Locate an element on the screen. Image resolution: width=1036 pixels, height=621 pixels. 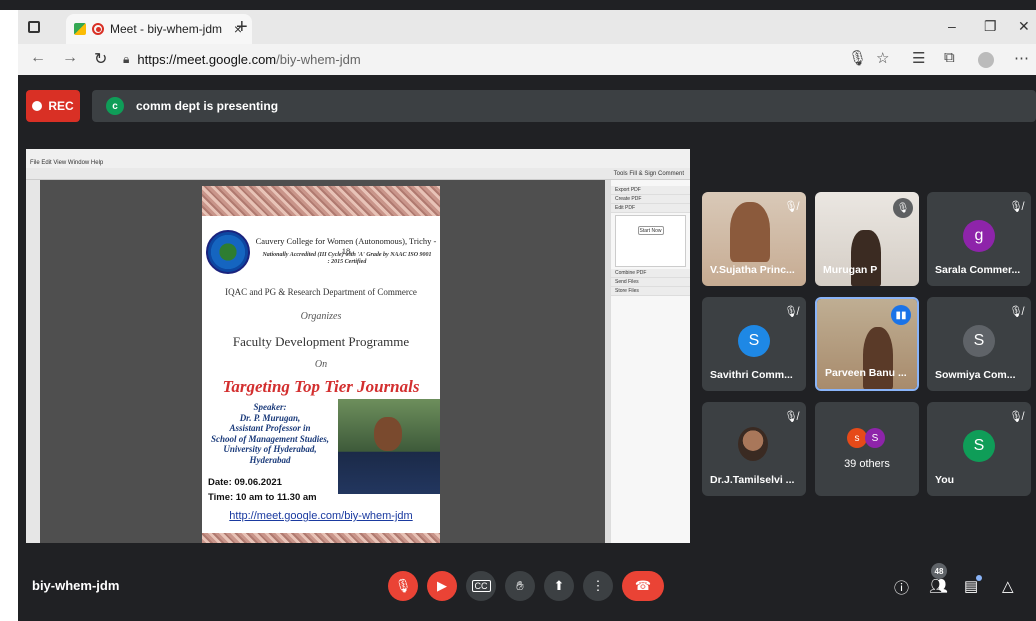
present-icon: ⬆ is located at coordinates (559, 585).